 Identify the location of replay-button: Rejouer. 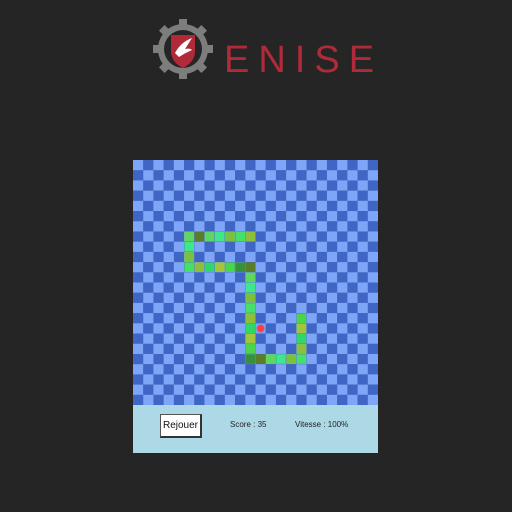
(181, 426).